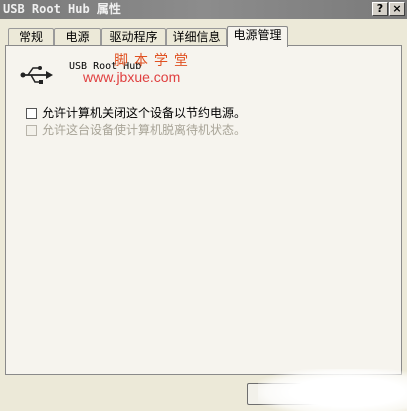 This screenshot has width=407, height=411. What do you see at coordinates (133, 37) in the screenshot?
I see `tab-driver: 驱动程序` at bounding box center [133, 37].